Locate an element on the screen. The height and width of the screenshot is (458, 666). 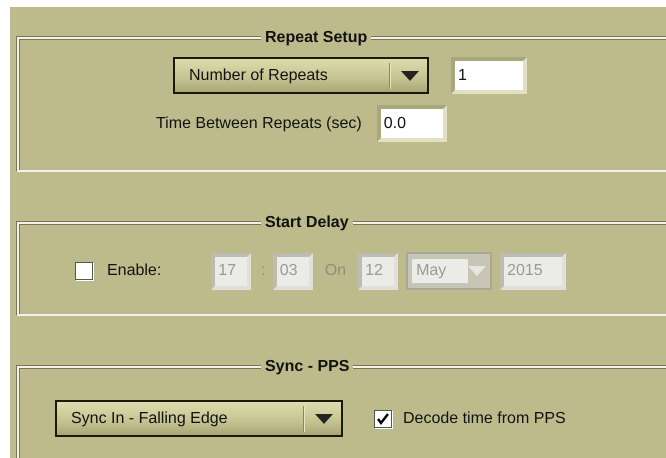
field-label: Time Between Repeats (sec) is located at coordinates (259, 123).